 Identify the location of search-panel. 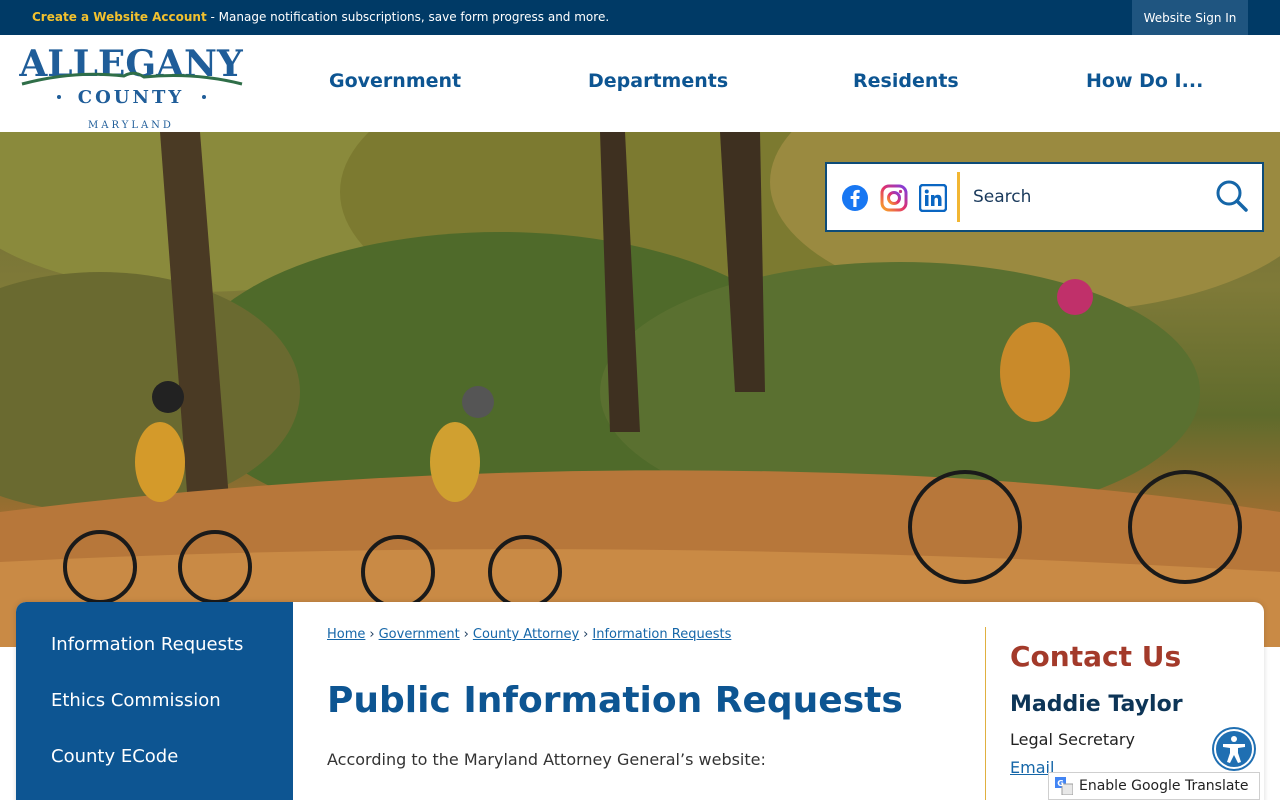
(1044, 197).